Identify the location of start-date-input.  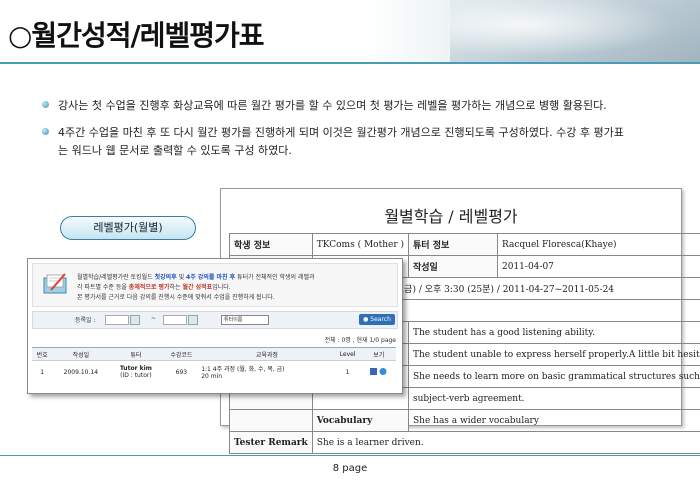
(117, 320).